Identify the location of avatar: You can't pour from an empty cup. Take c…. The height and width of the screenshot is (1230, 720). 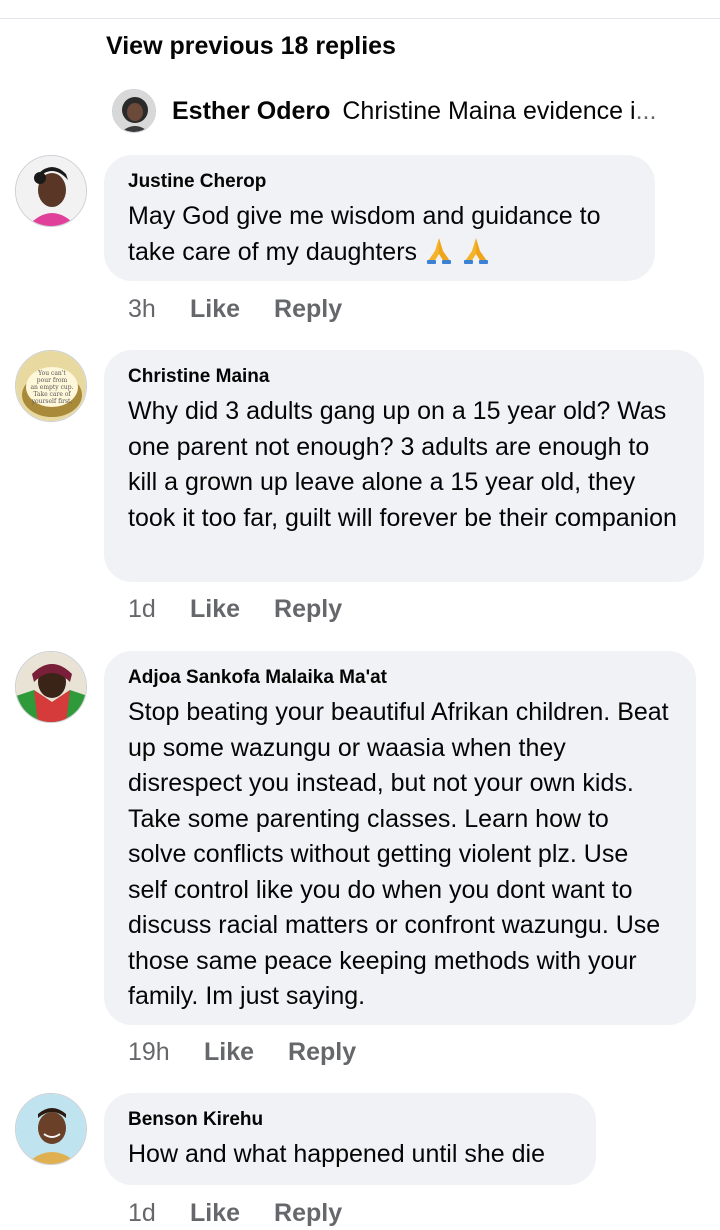
(51, 386).